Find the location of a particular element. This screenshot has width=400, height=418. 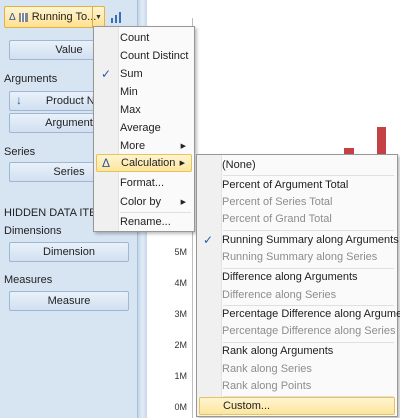

menu-item-label: Min is located at coordinates (129, 92).